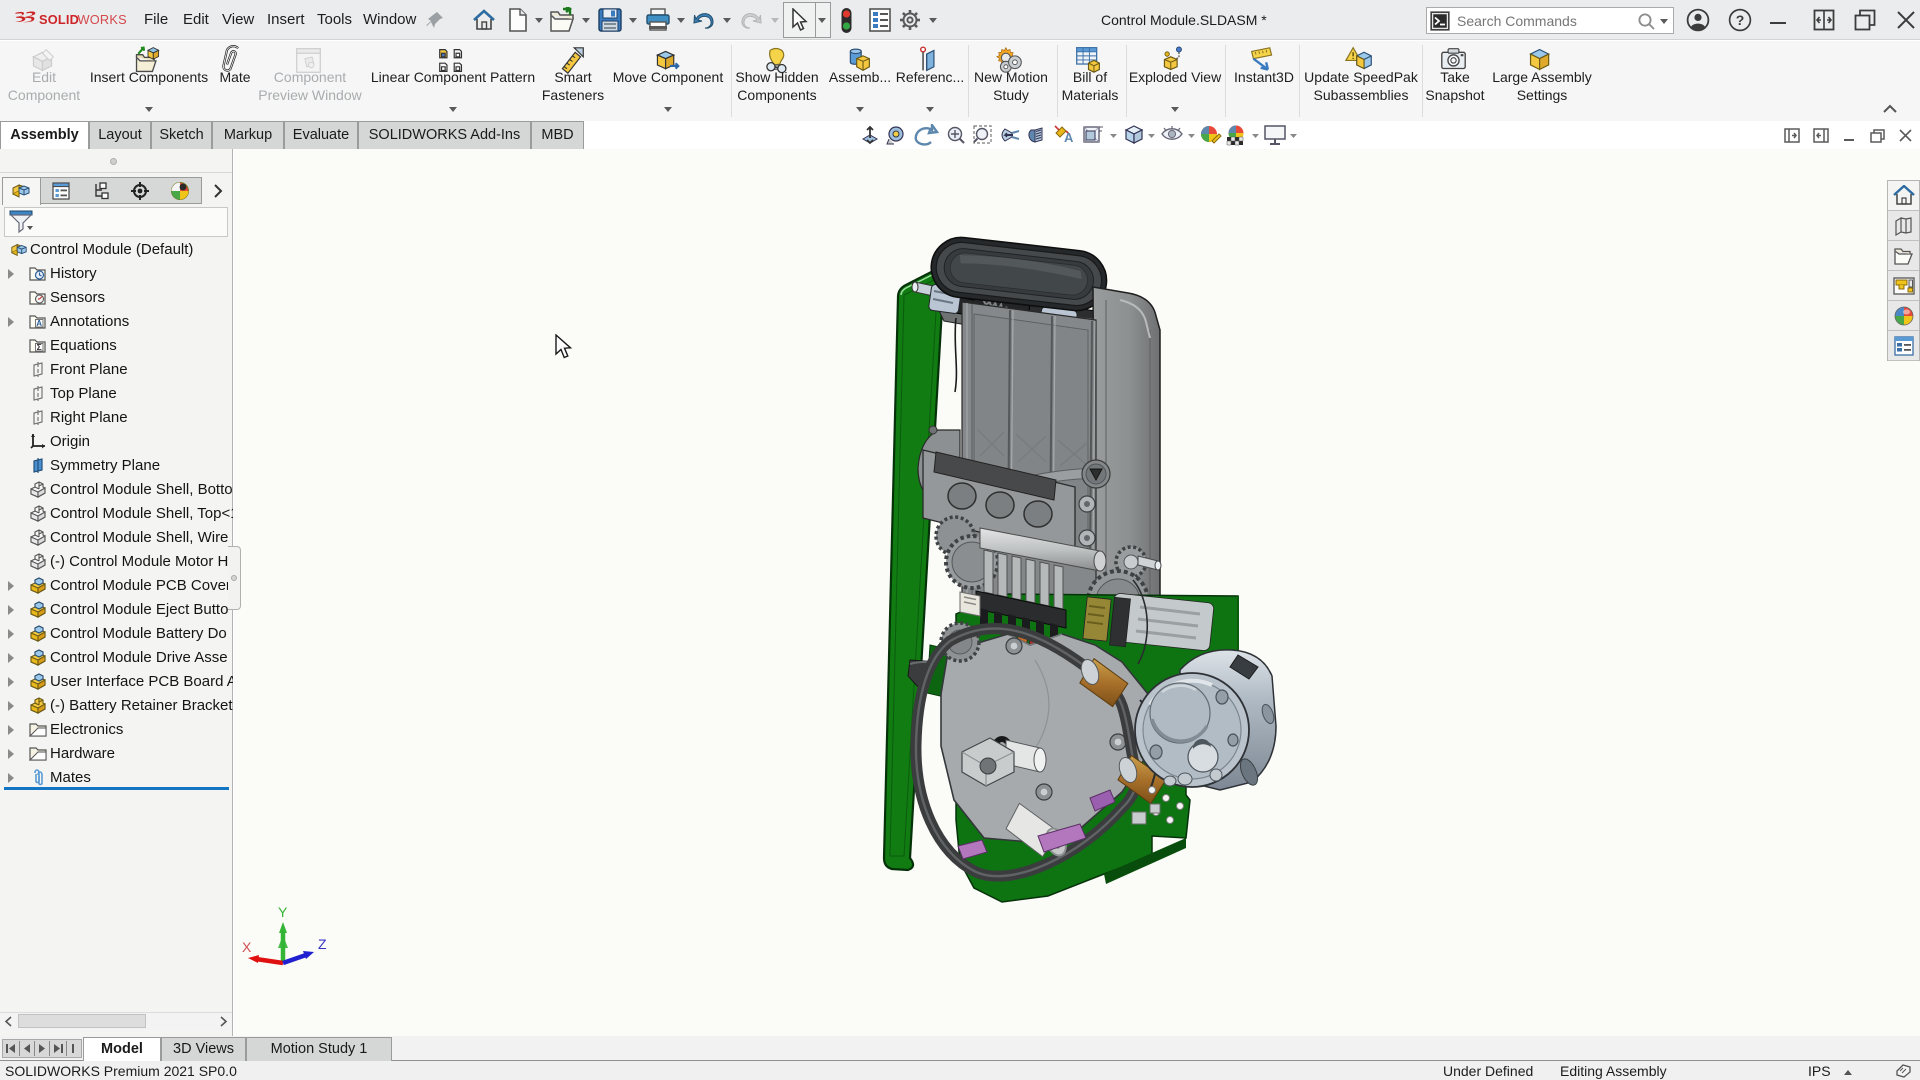 This screenshot has width=1920, height=1080. What do you see at coordinates (247, 947) in the screenshot?
I see `svg-text: X` at bounding box center [247, 947].